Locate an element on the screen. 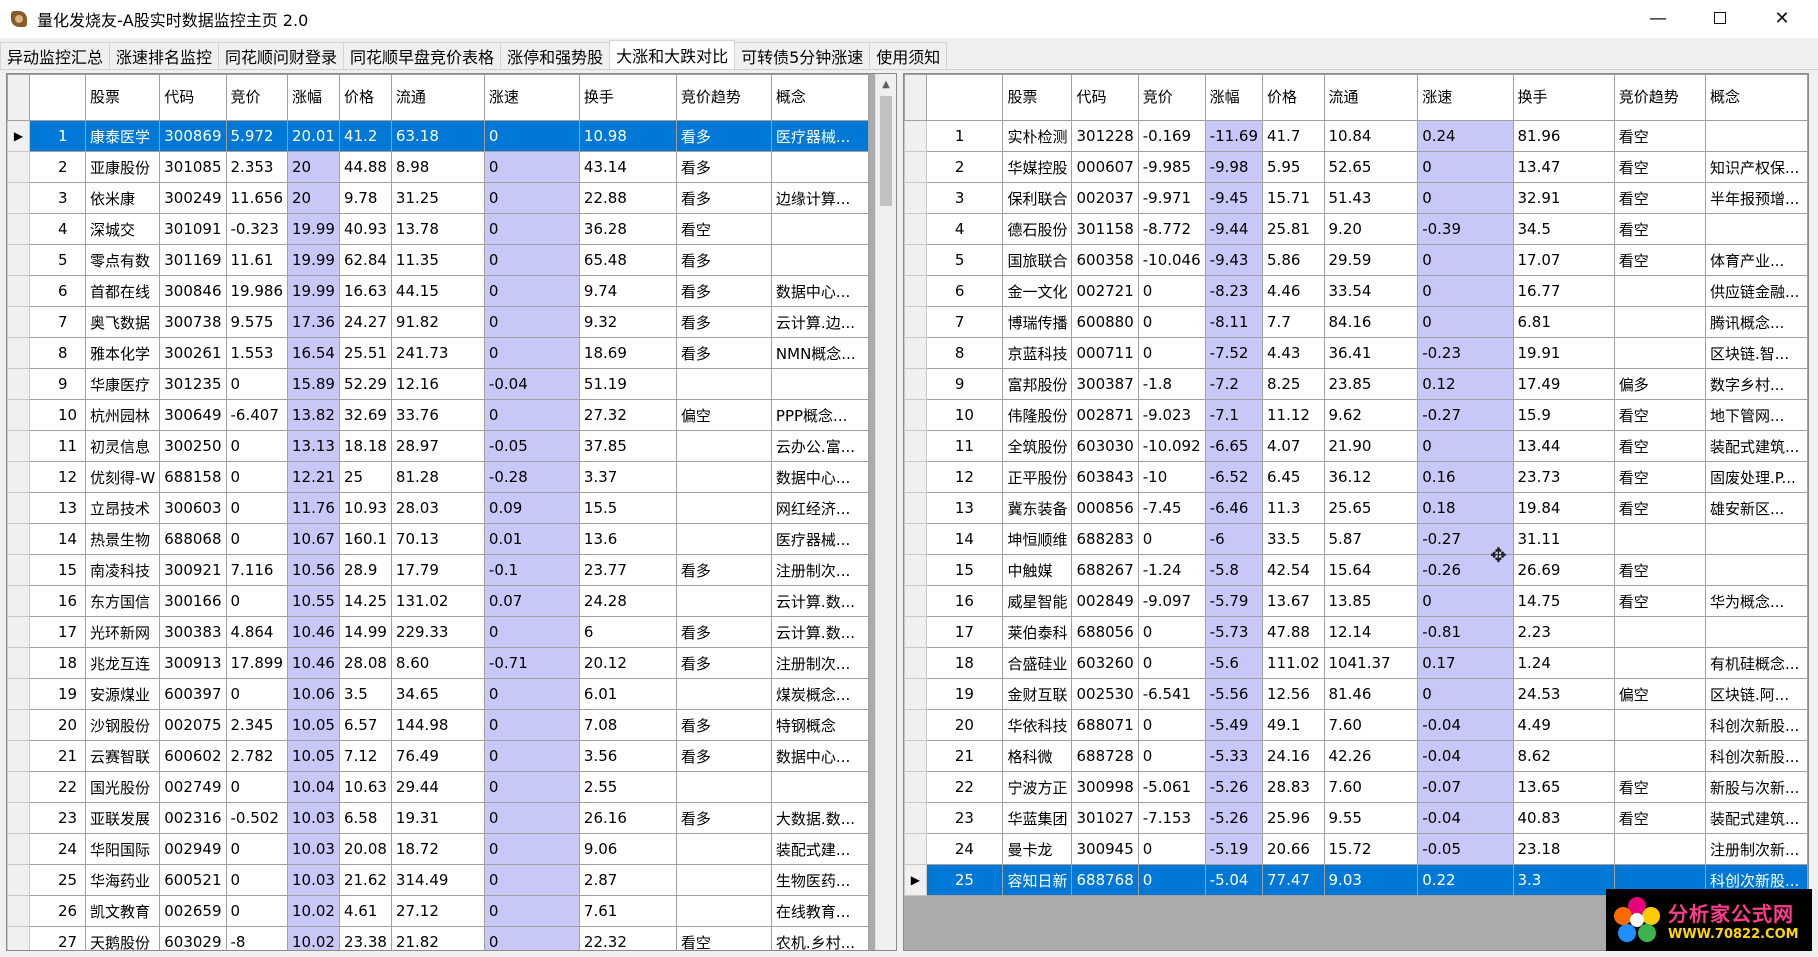 The image size is (1818, 957). cell: 11.12 is located at coordinates (1293, 415).